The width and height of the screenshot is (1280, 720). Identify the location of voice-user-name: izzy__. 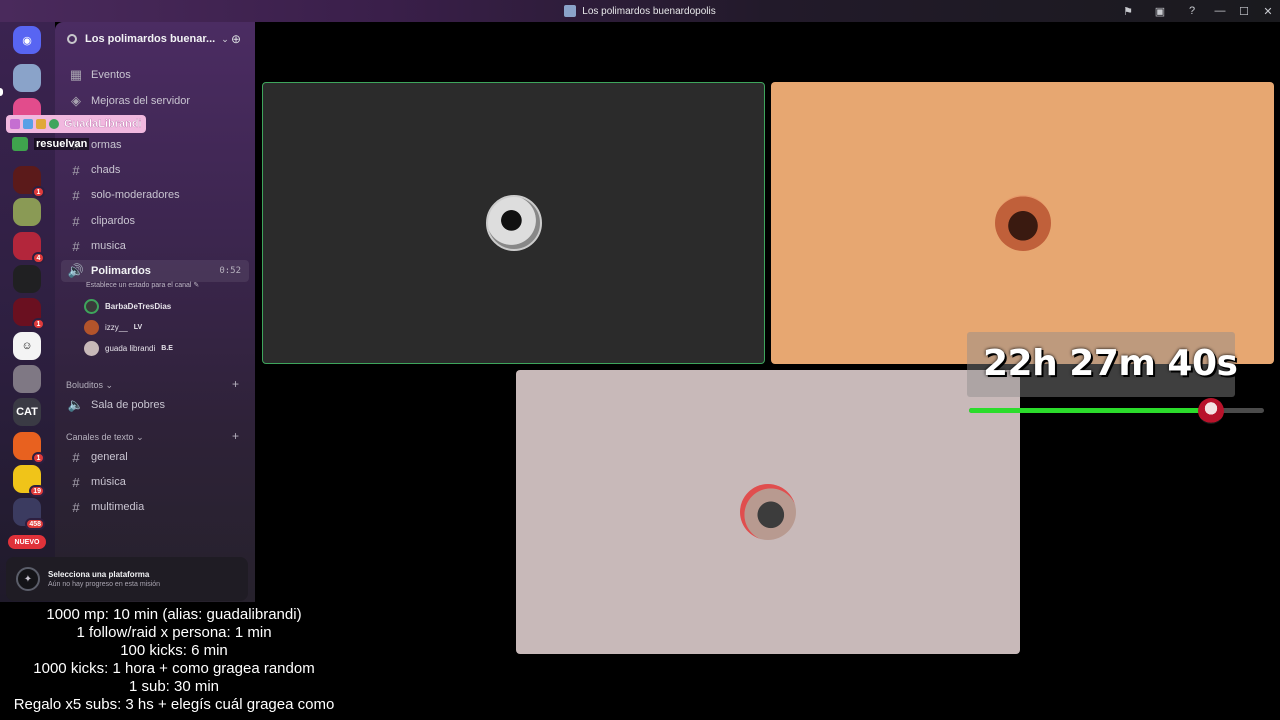
(116, 327).